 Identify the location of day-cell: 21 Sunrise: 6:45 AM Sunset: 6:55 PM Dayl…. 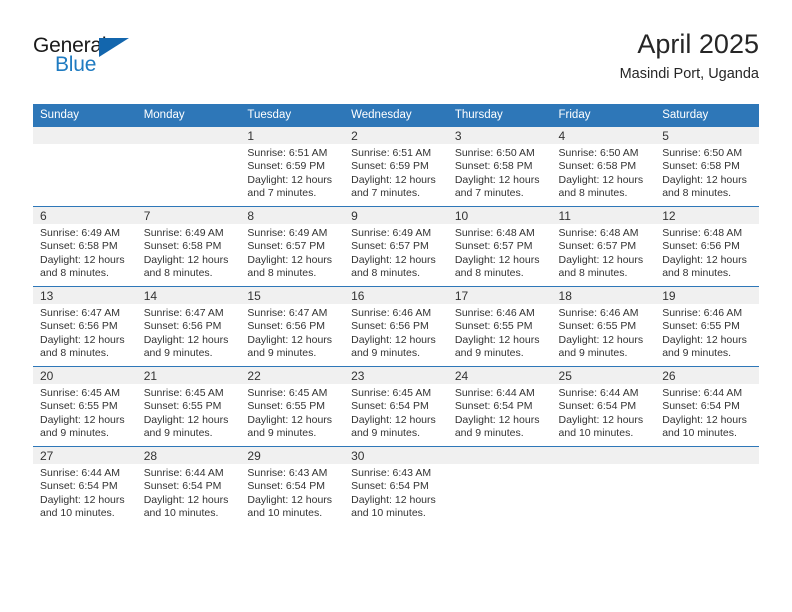
(188, 406).